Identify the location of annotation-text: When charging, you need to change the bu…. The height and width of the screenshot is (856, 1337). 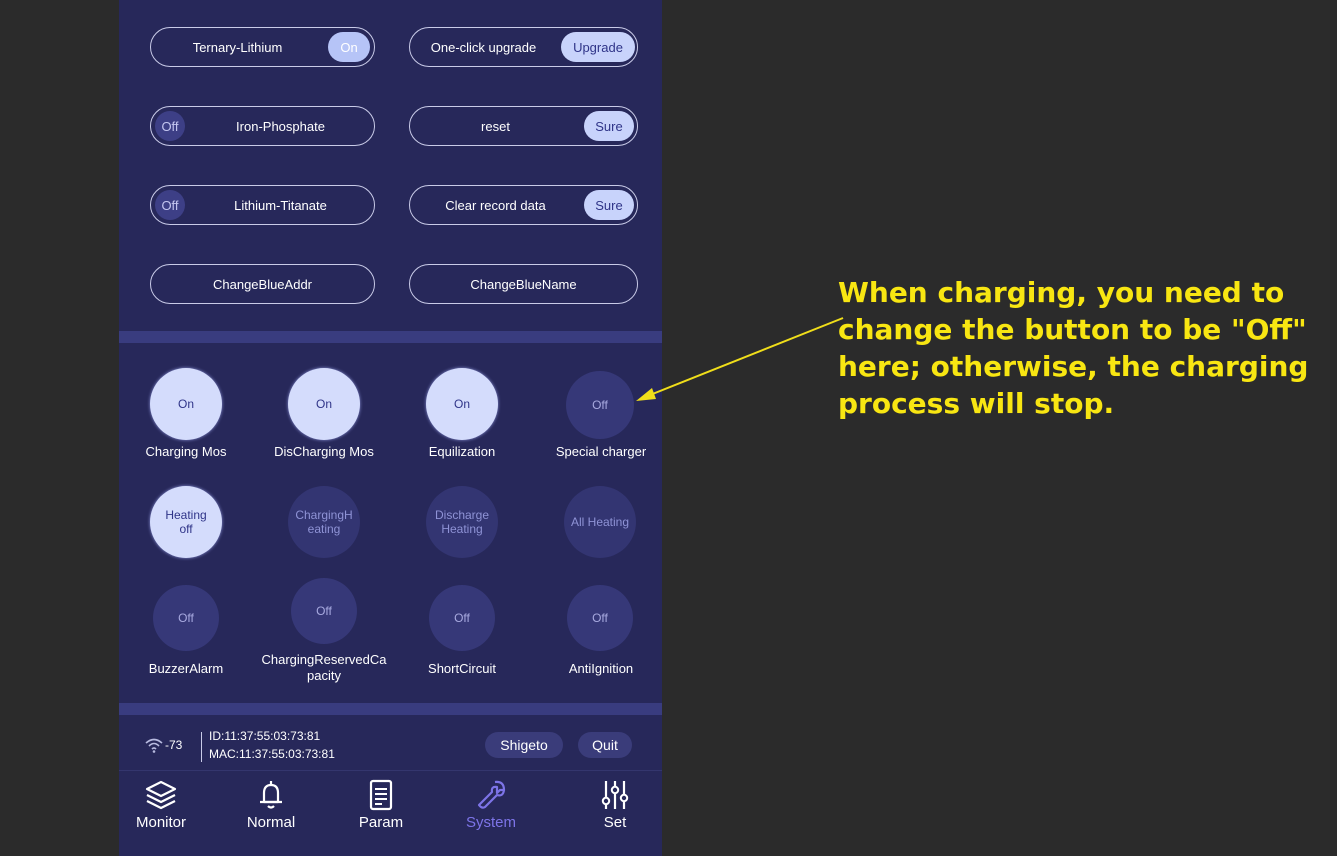
(1073, 348).